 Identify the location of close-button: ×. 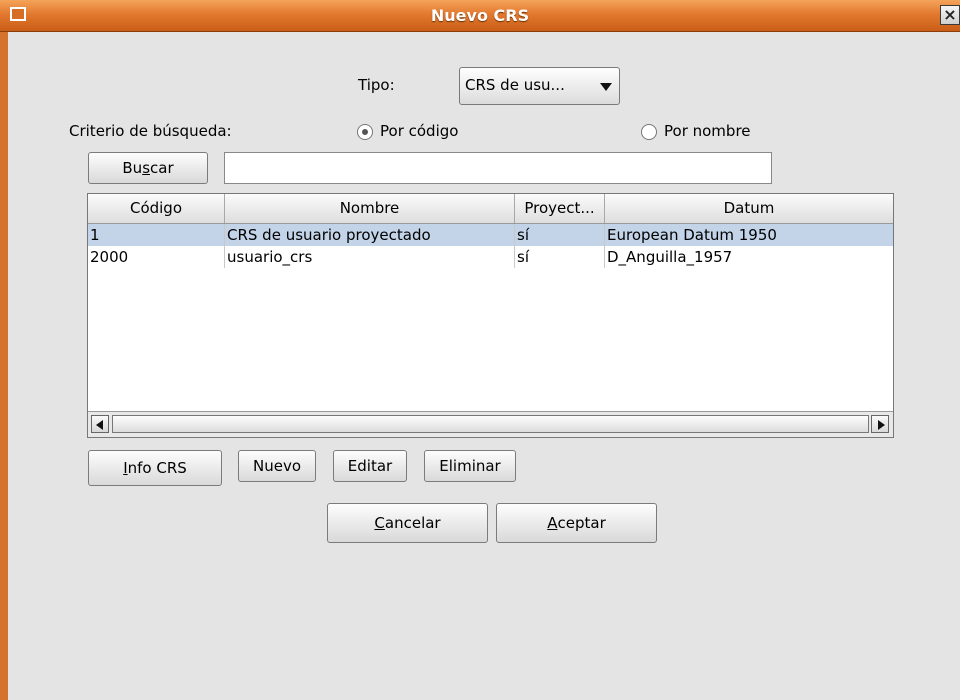
(950, 15).